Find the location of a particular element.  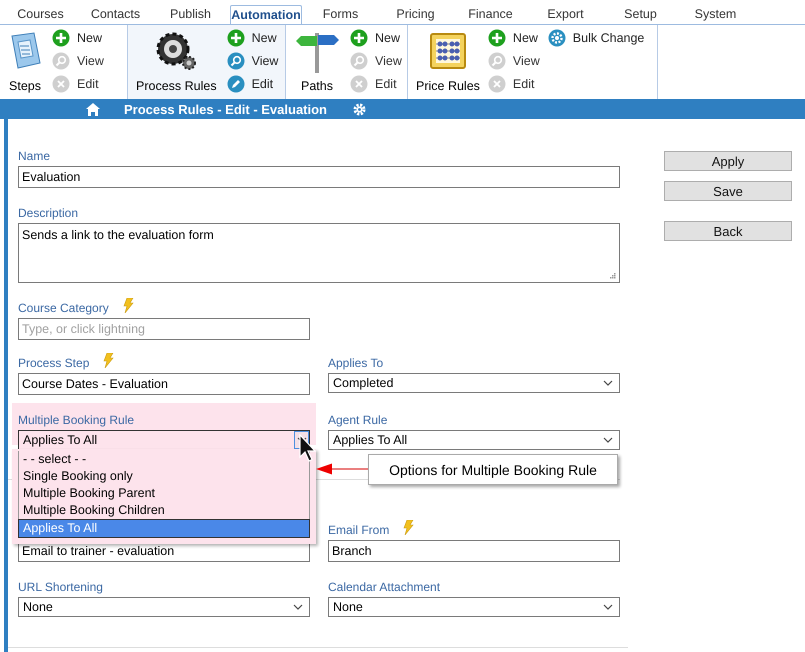

text-field: Branch is located at coordinates (474, 551).